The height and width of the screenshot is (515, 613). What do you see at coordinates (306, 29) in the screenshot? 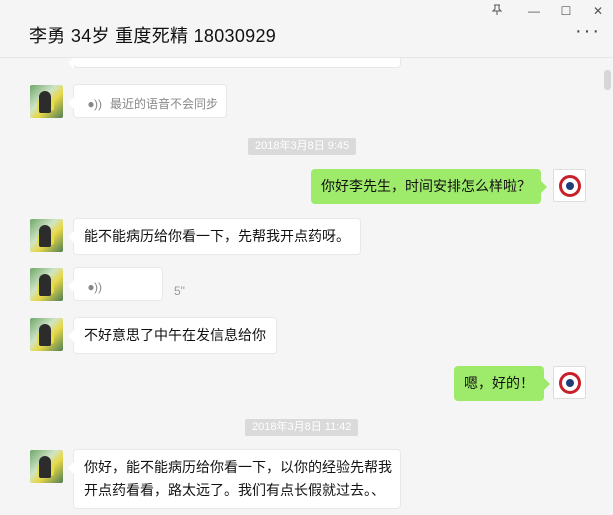
I see `title-bar: 李勇 34岁 重度死精 18030929 — ☐ ✕ ···` at bounding box center [306, 29].